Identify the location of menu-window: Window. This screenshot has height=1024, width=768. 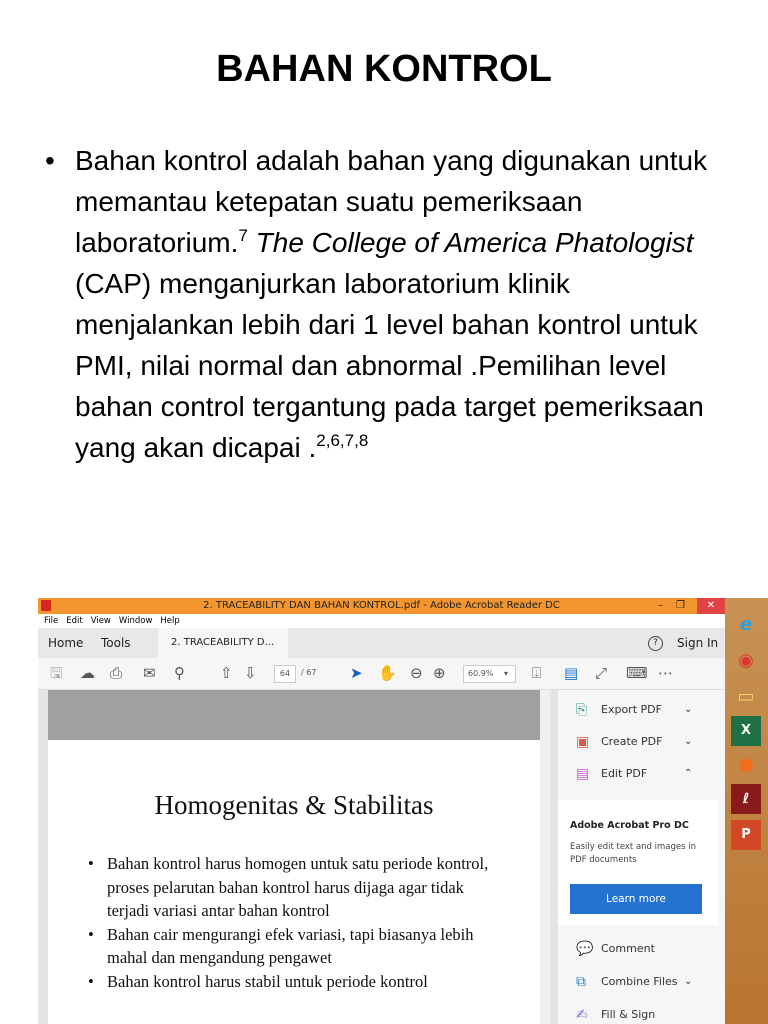
(136, 621).